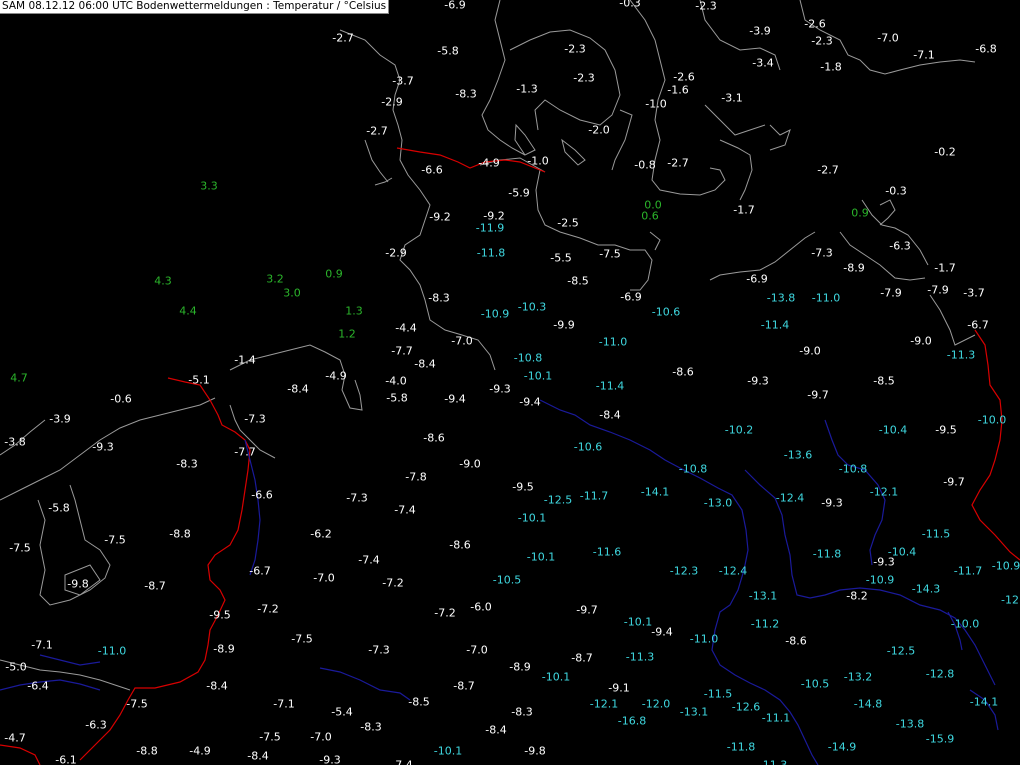  Describe the element at coordinates (978, 325) in the screenshot. I see `station-temperature: -6.7` at that location.